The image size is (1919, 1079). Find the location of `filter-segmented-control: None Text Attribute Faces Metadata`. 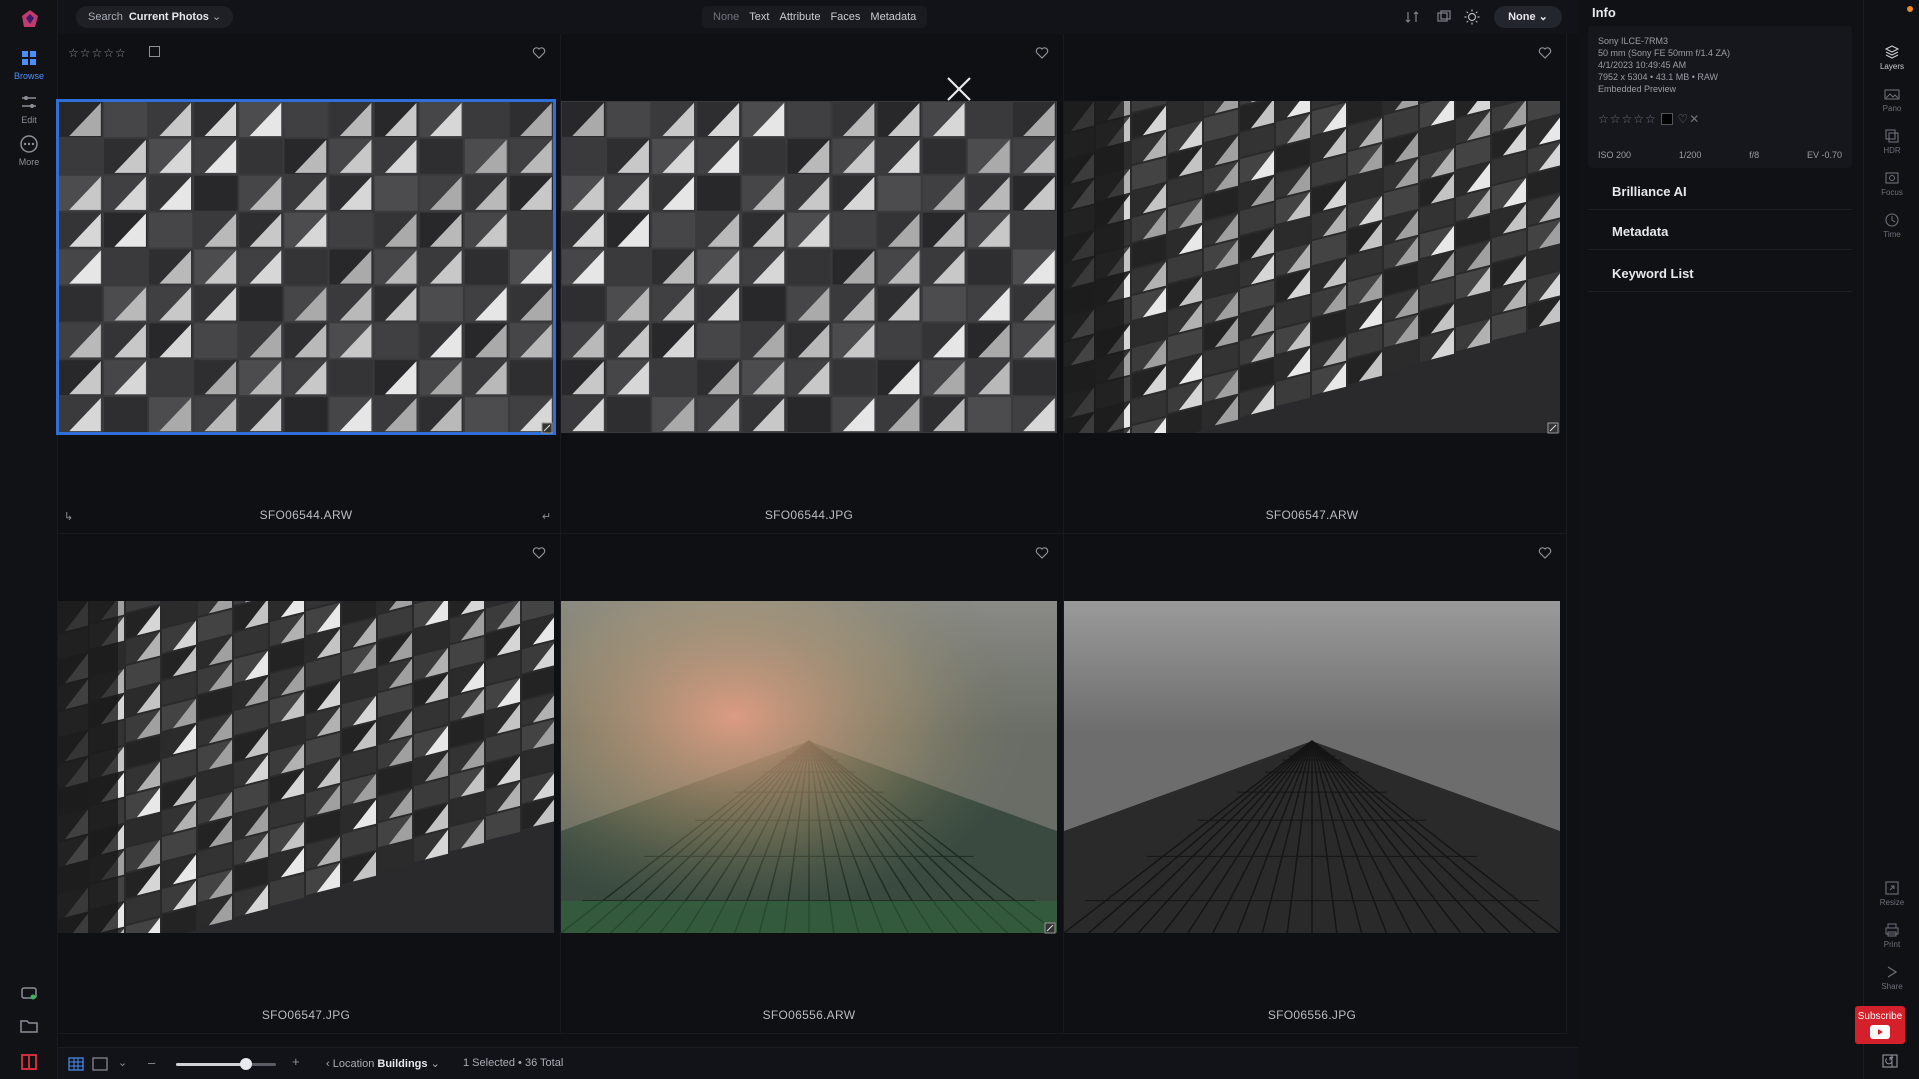

filter-segmented-control: None Text Attribute Faces Metadata is located at coordinates (815, 17).